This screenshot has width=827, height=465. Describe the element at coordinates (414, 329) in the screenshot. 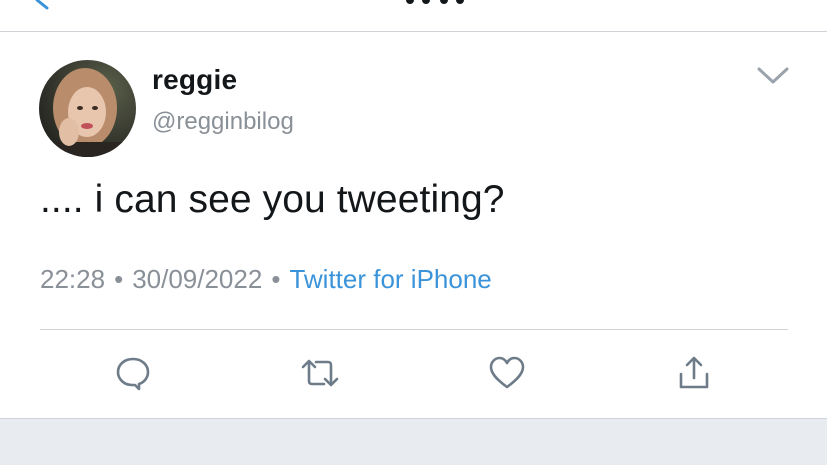

I see `divider` at that location.